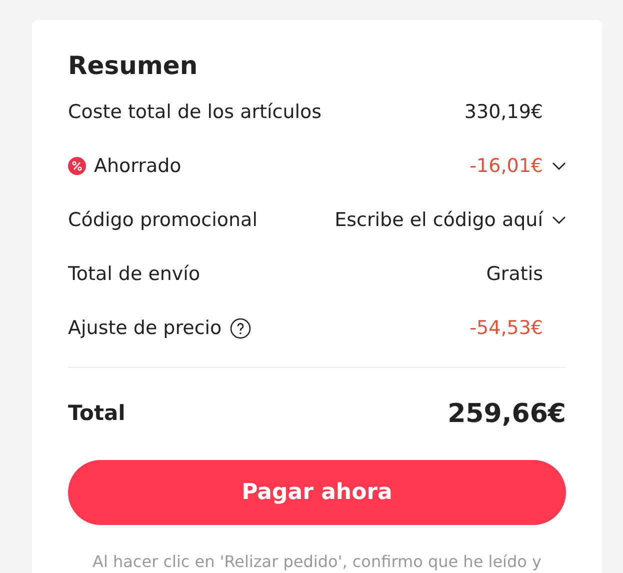 Image resolution: width=623 pixels, height=573 pixels. What do you see at coordinates (506, 166) in the screenshot?
I see `row-value: -16,01€` at bounding box center [506, 166].